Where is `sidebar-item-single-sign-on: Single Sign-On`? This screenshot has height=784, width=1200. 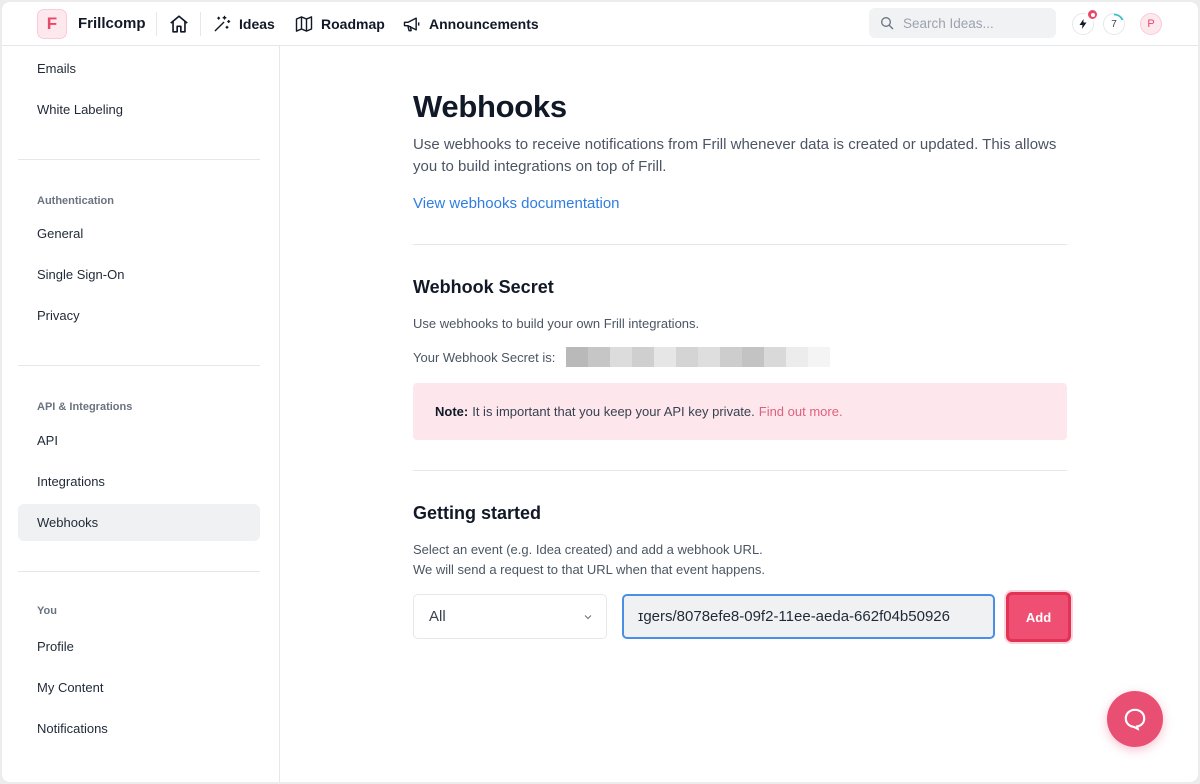 sidebar-item-single-sign-on: Single Sign-On is located at coordinates (139, 274).